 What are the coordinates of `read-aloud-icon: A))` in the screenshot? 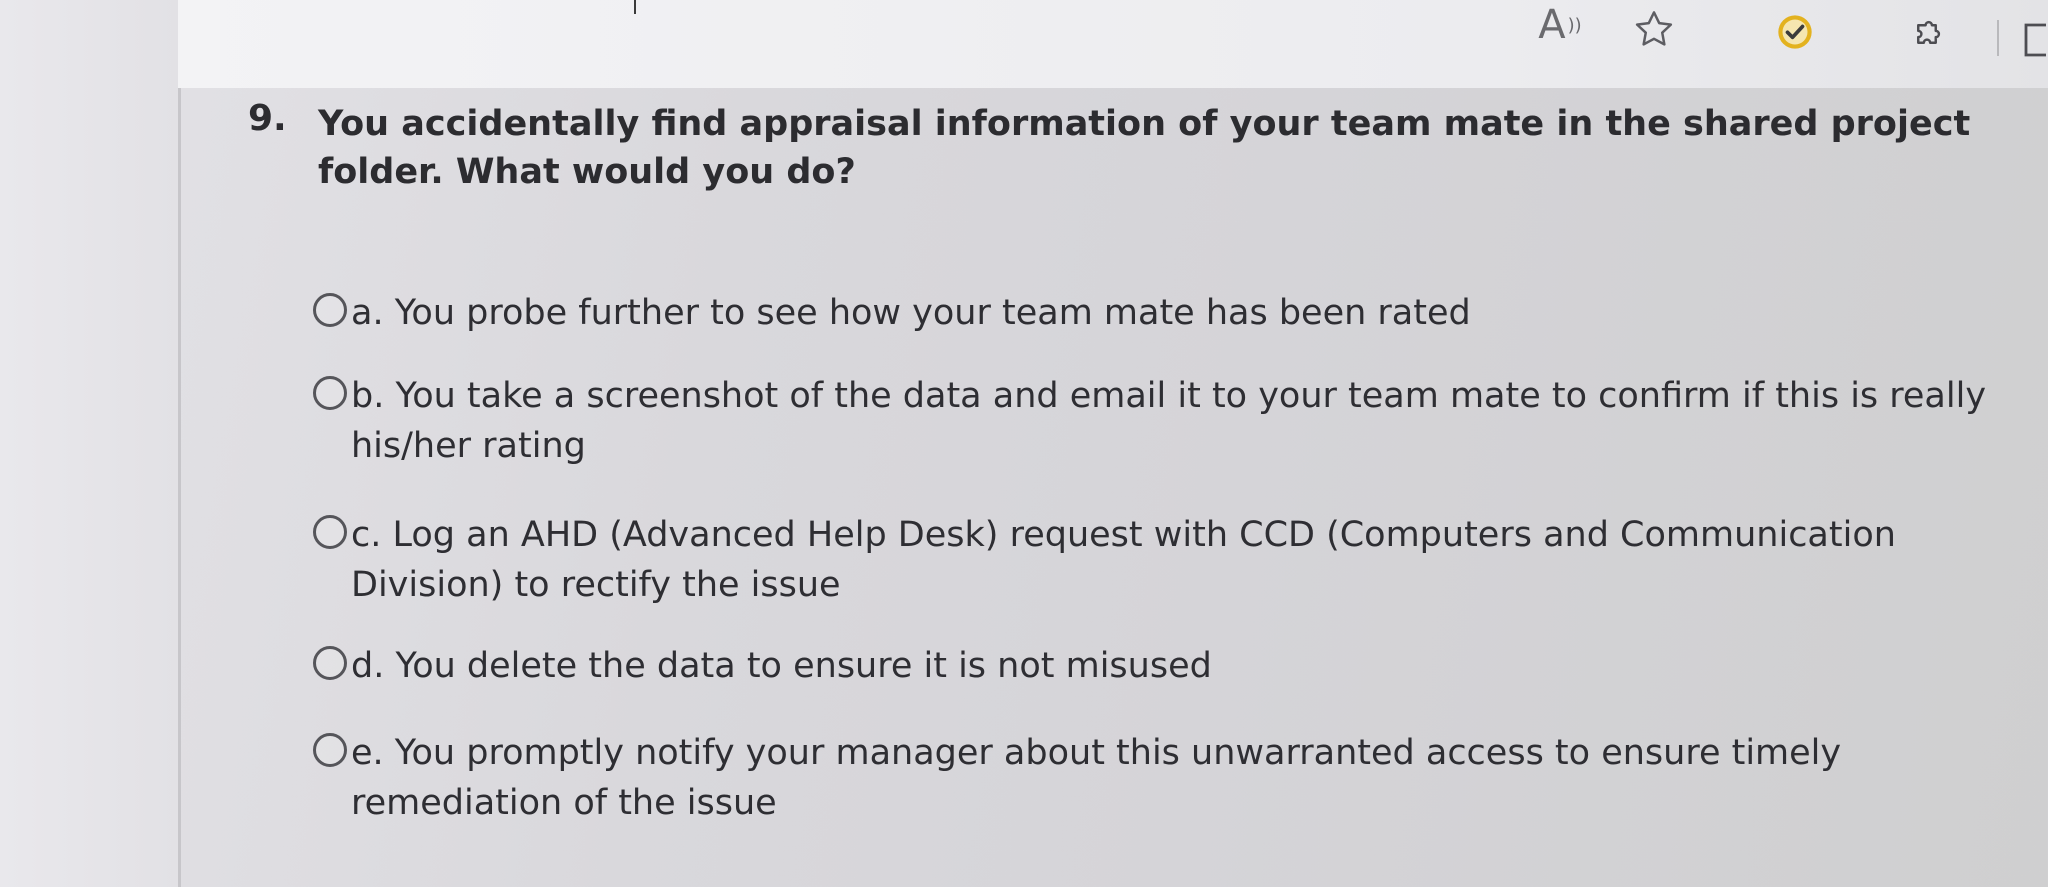 It's located at (1560, 25).